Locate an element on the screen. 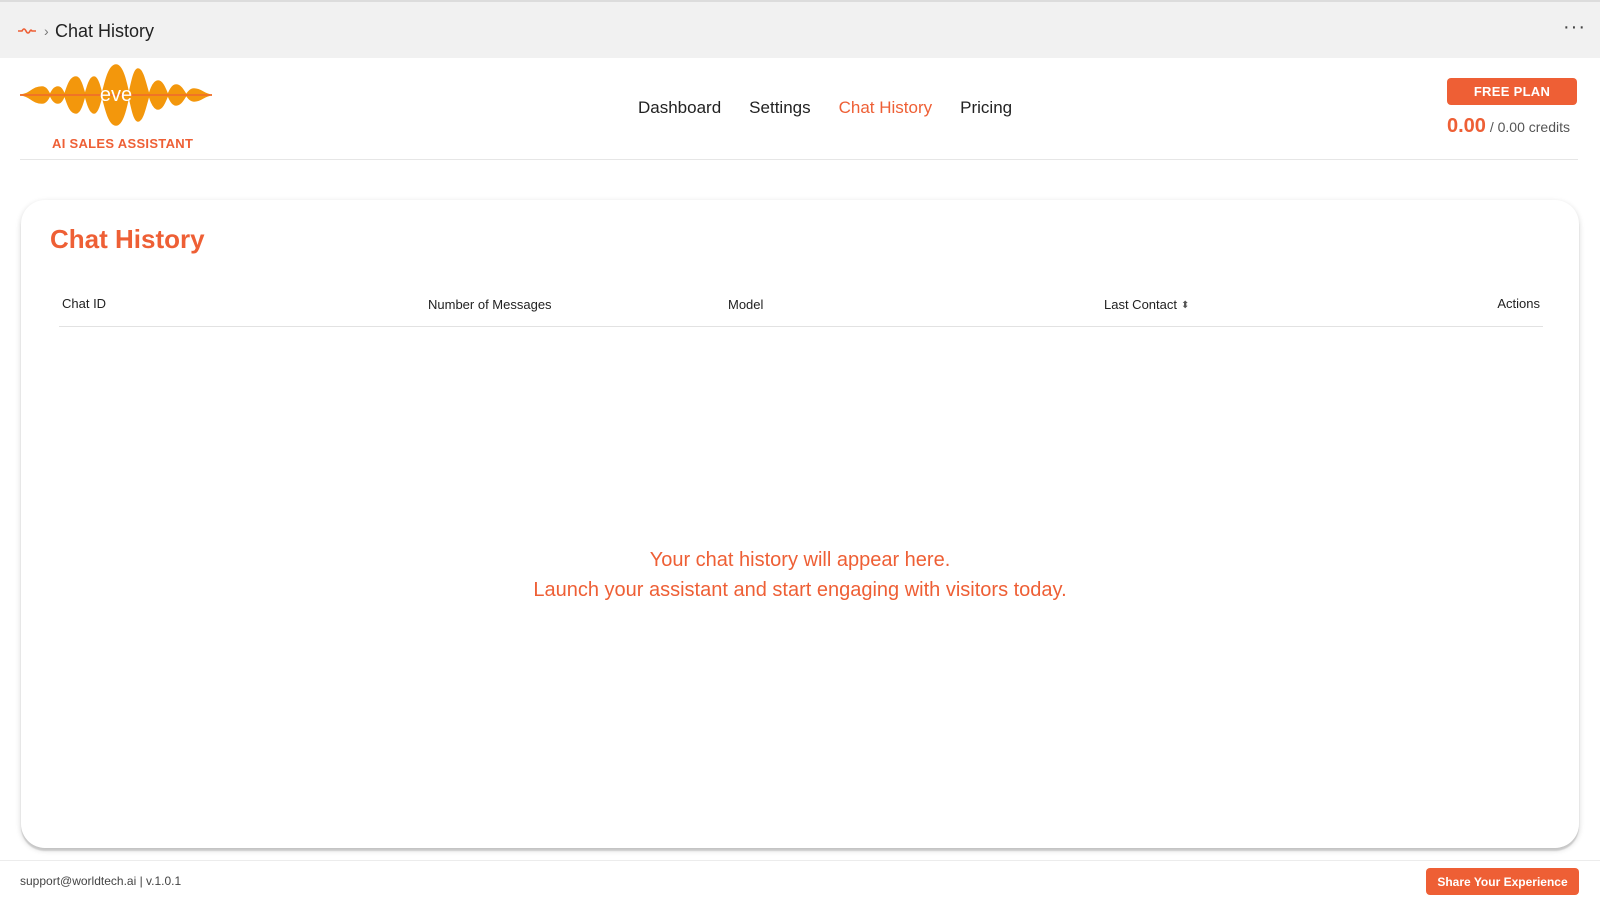 This screenshot has width=1600, height=900. nav-settings: Settings is located at coordinates (779, 108).